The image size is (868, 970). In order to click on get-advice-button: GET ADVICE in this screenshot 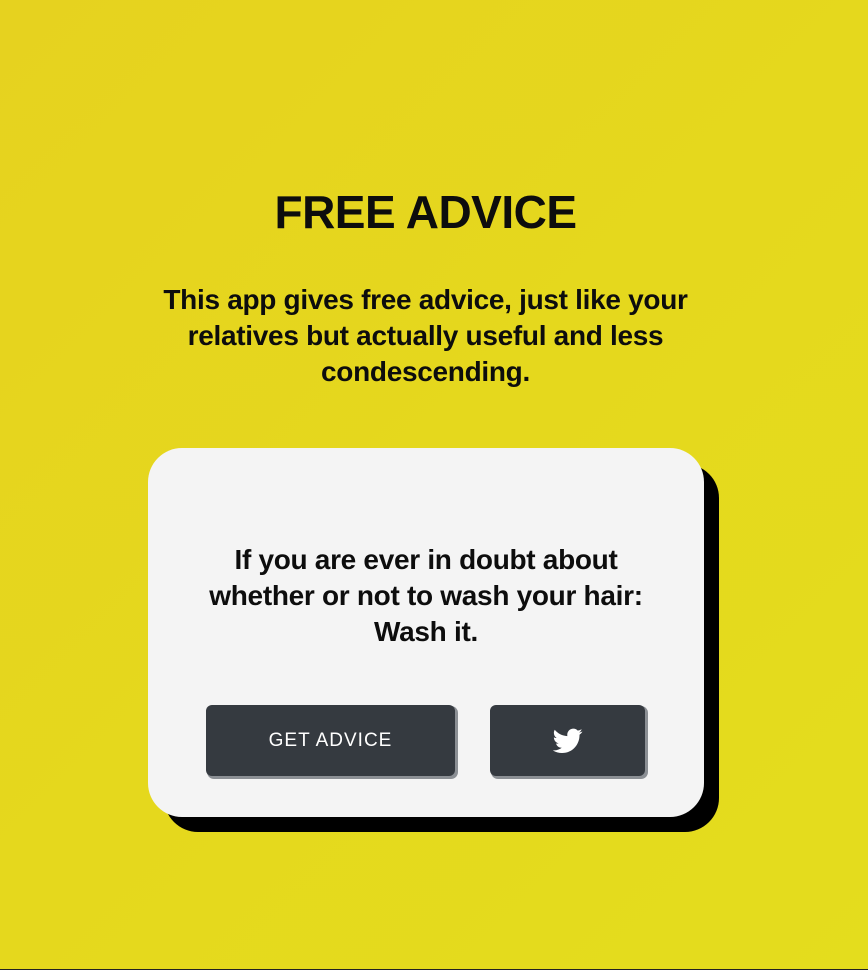, I will do `click(330, 740)`.